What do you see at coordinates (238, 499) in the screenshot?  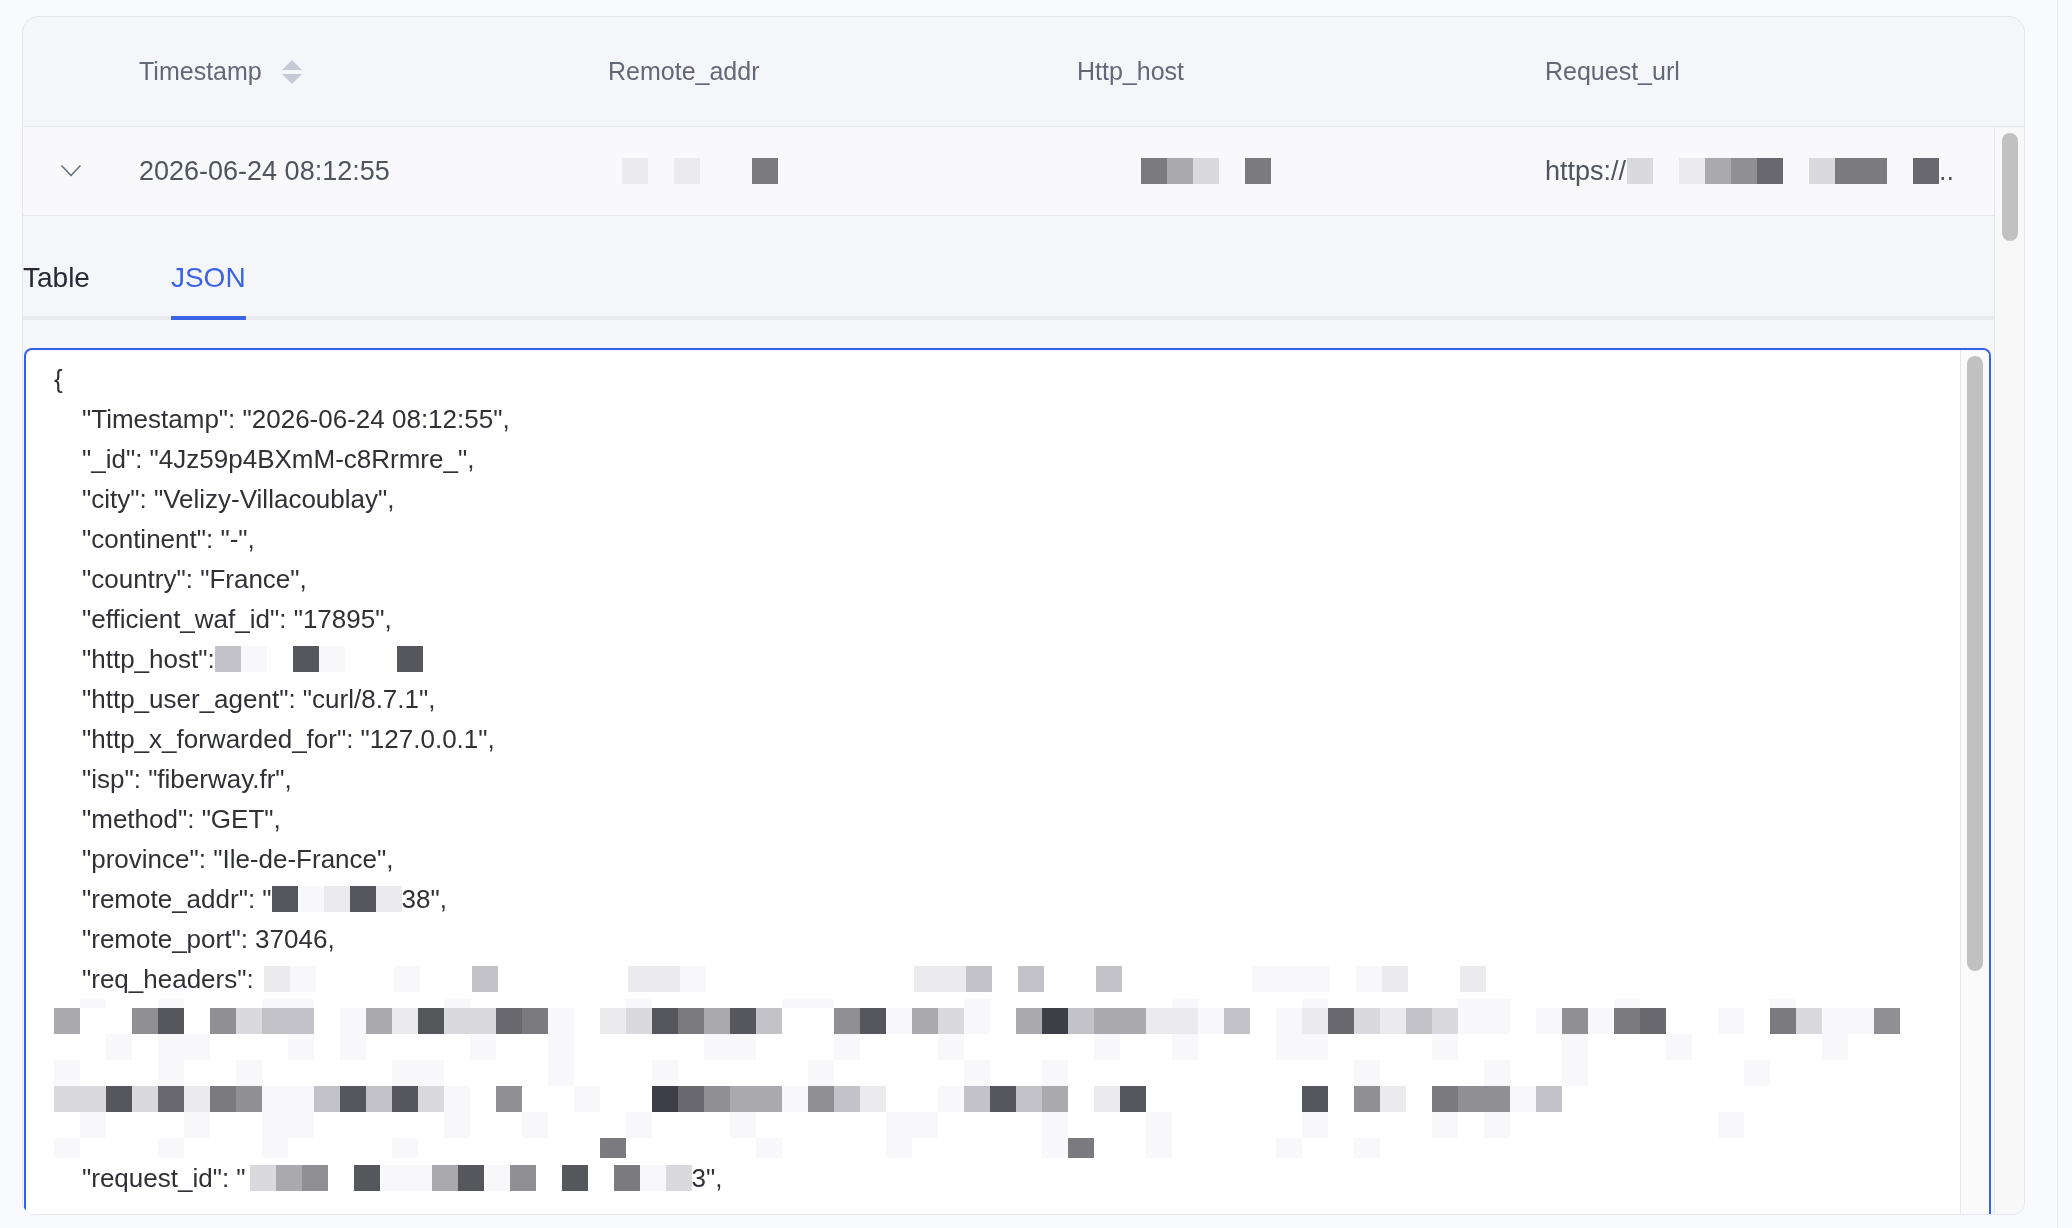 I see `json-line: "city": "Velizy-Villacoublay",` at bounding box center [238, 499].